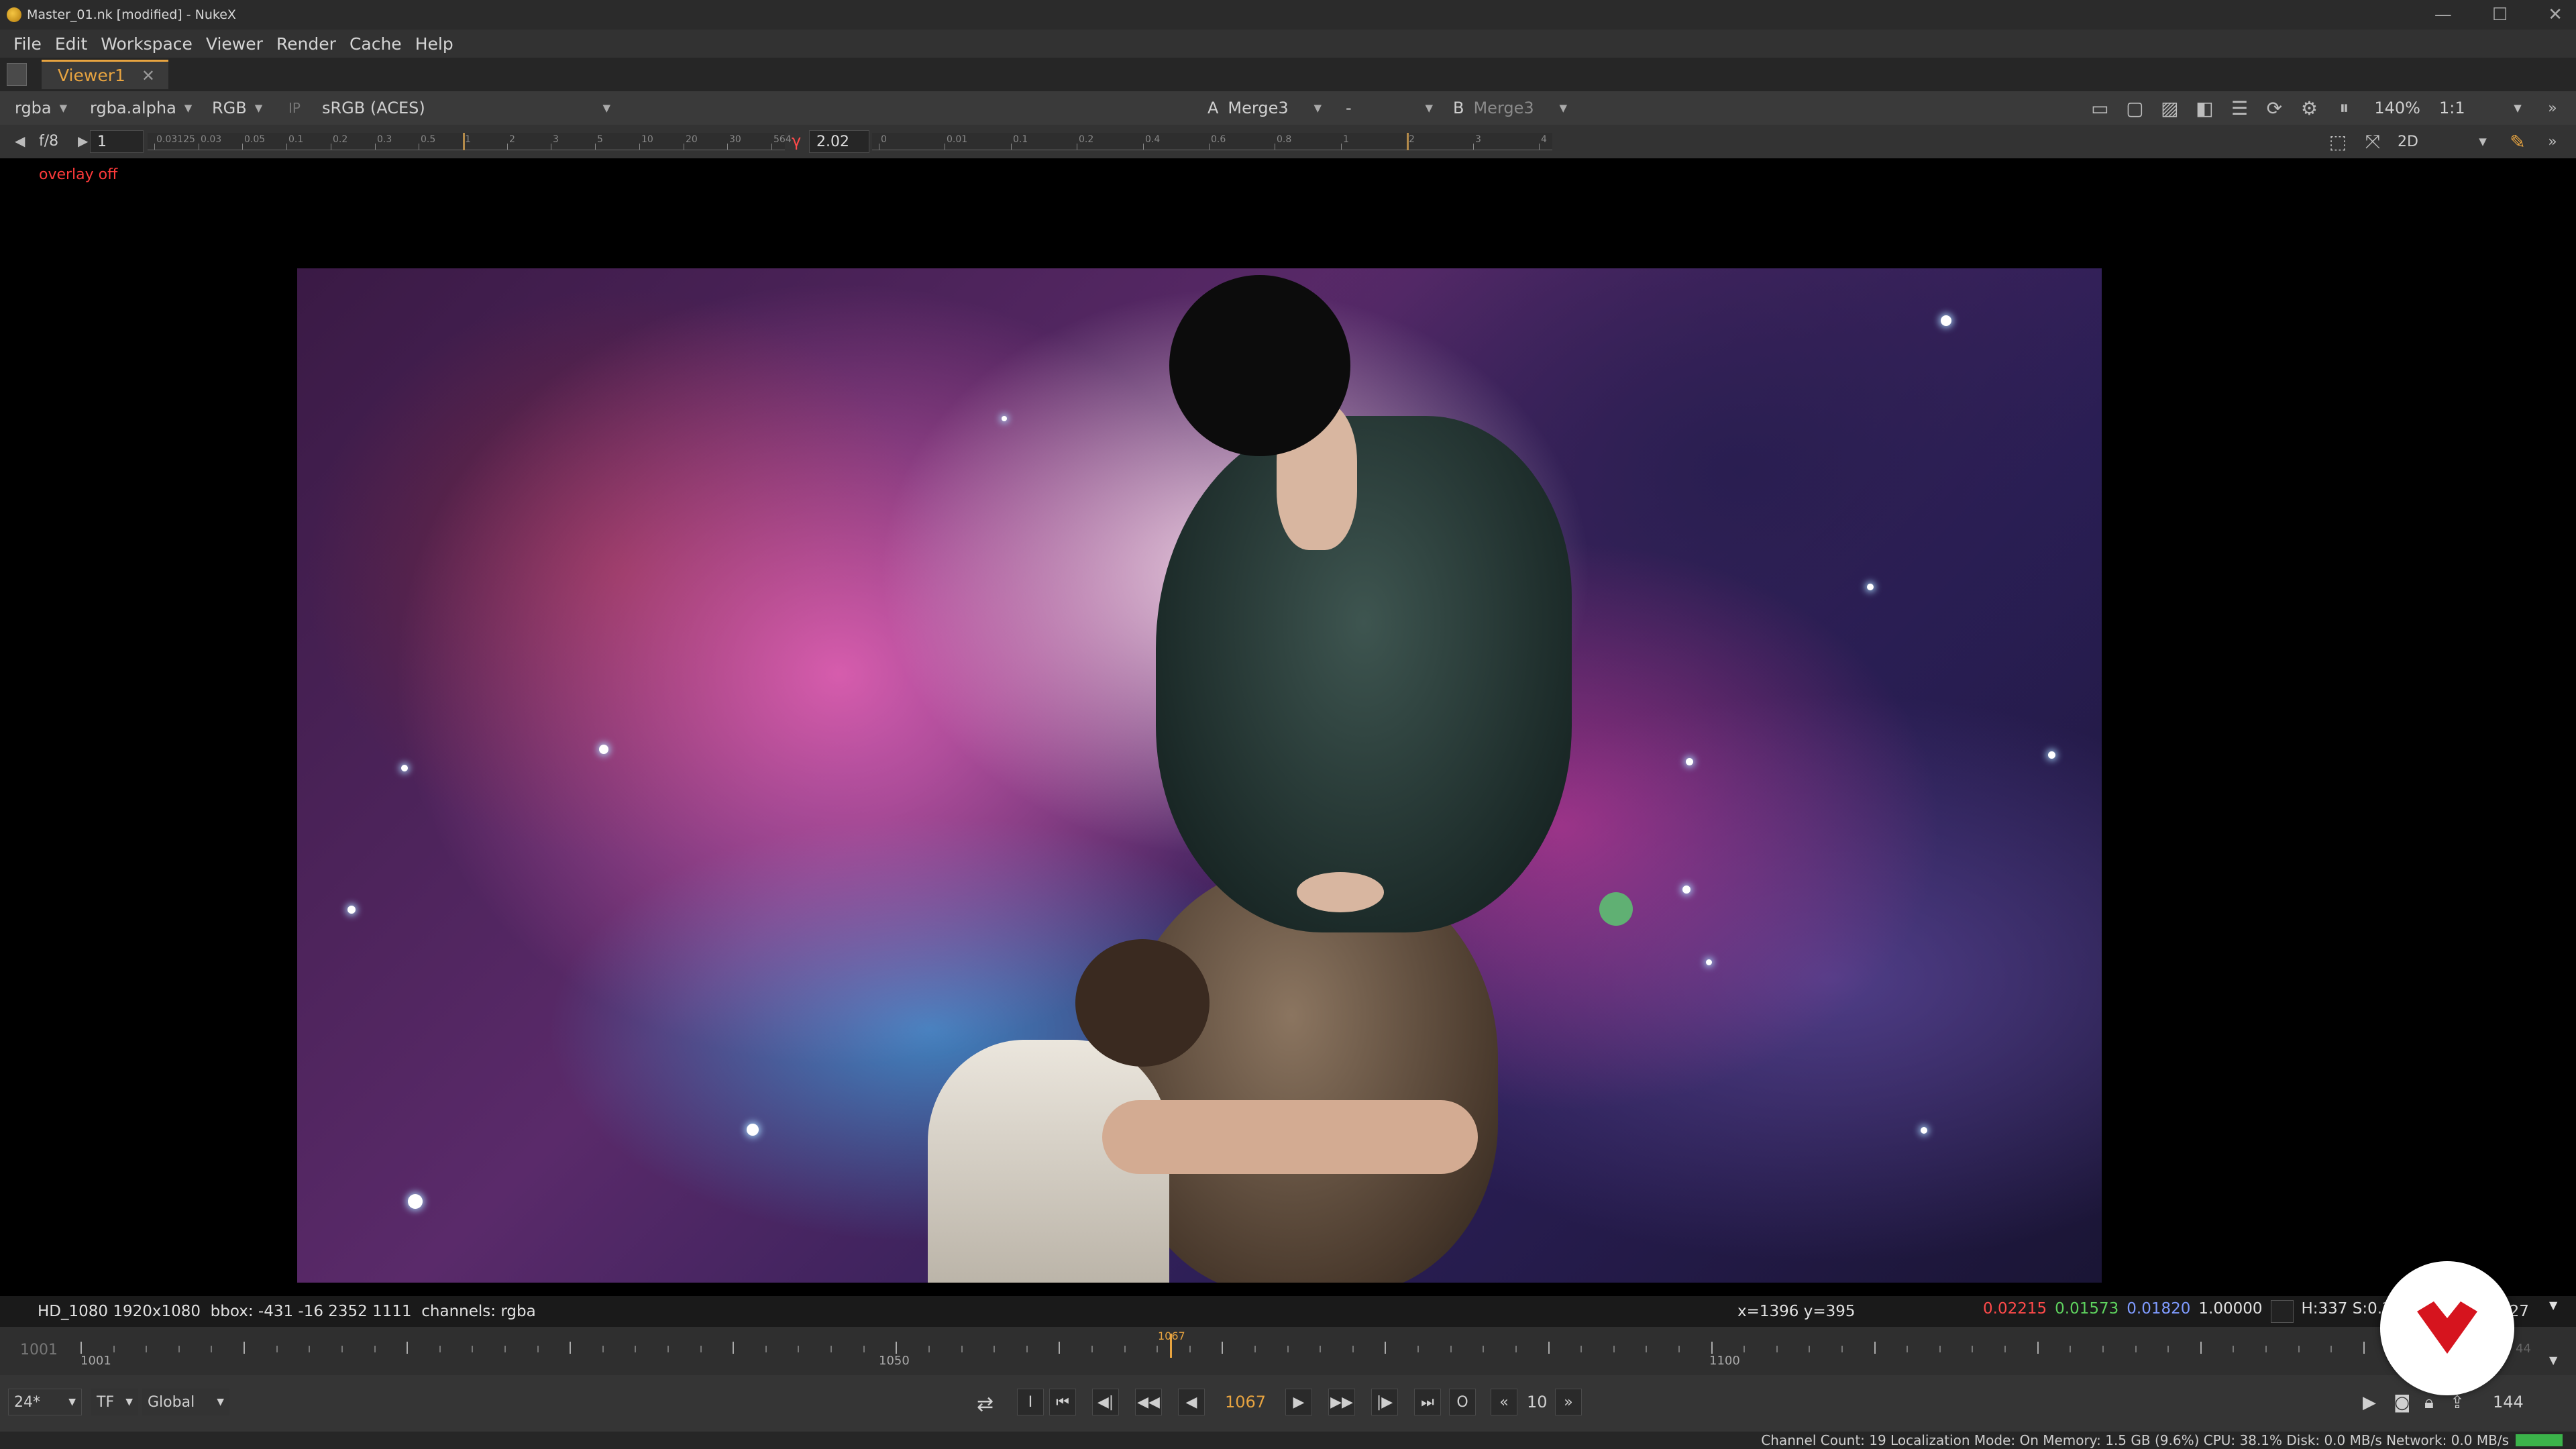 Image resolution: width=2576 pixels, height=1449 pixels. What do you see at coordinates (32, 44) in the screenshot?
I see `menu-file: File` at bounding box center [32, 44].